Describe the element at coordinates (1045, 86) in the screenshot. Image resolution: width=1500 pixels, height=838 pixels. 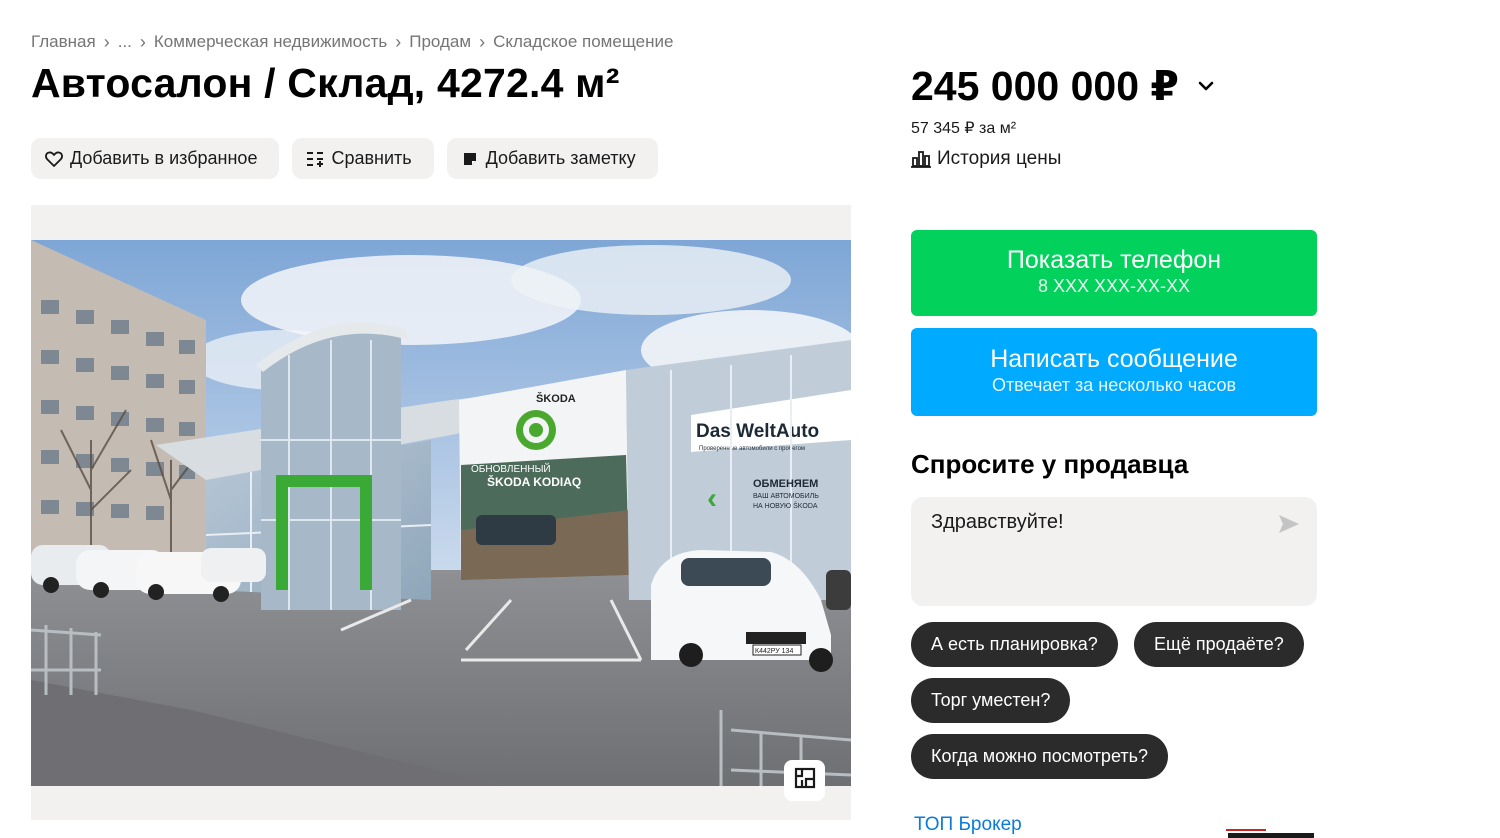
I see `price-value: 245 000 000 ₽` at that location.